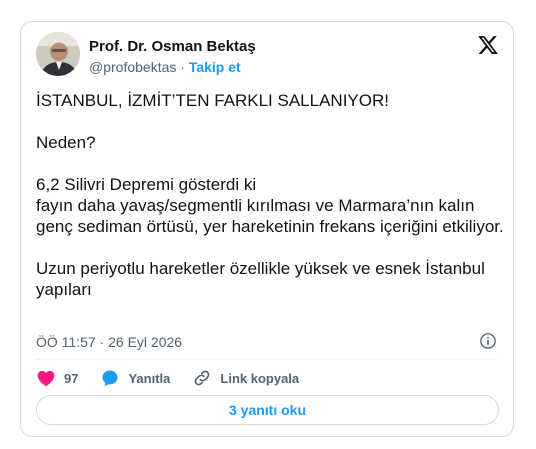  Describe the element at coordinates (172, 47) in the screenshot. I see `author-name: Prof. Dr. Osman Bektaş` at that location.